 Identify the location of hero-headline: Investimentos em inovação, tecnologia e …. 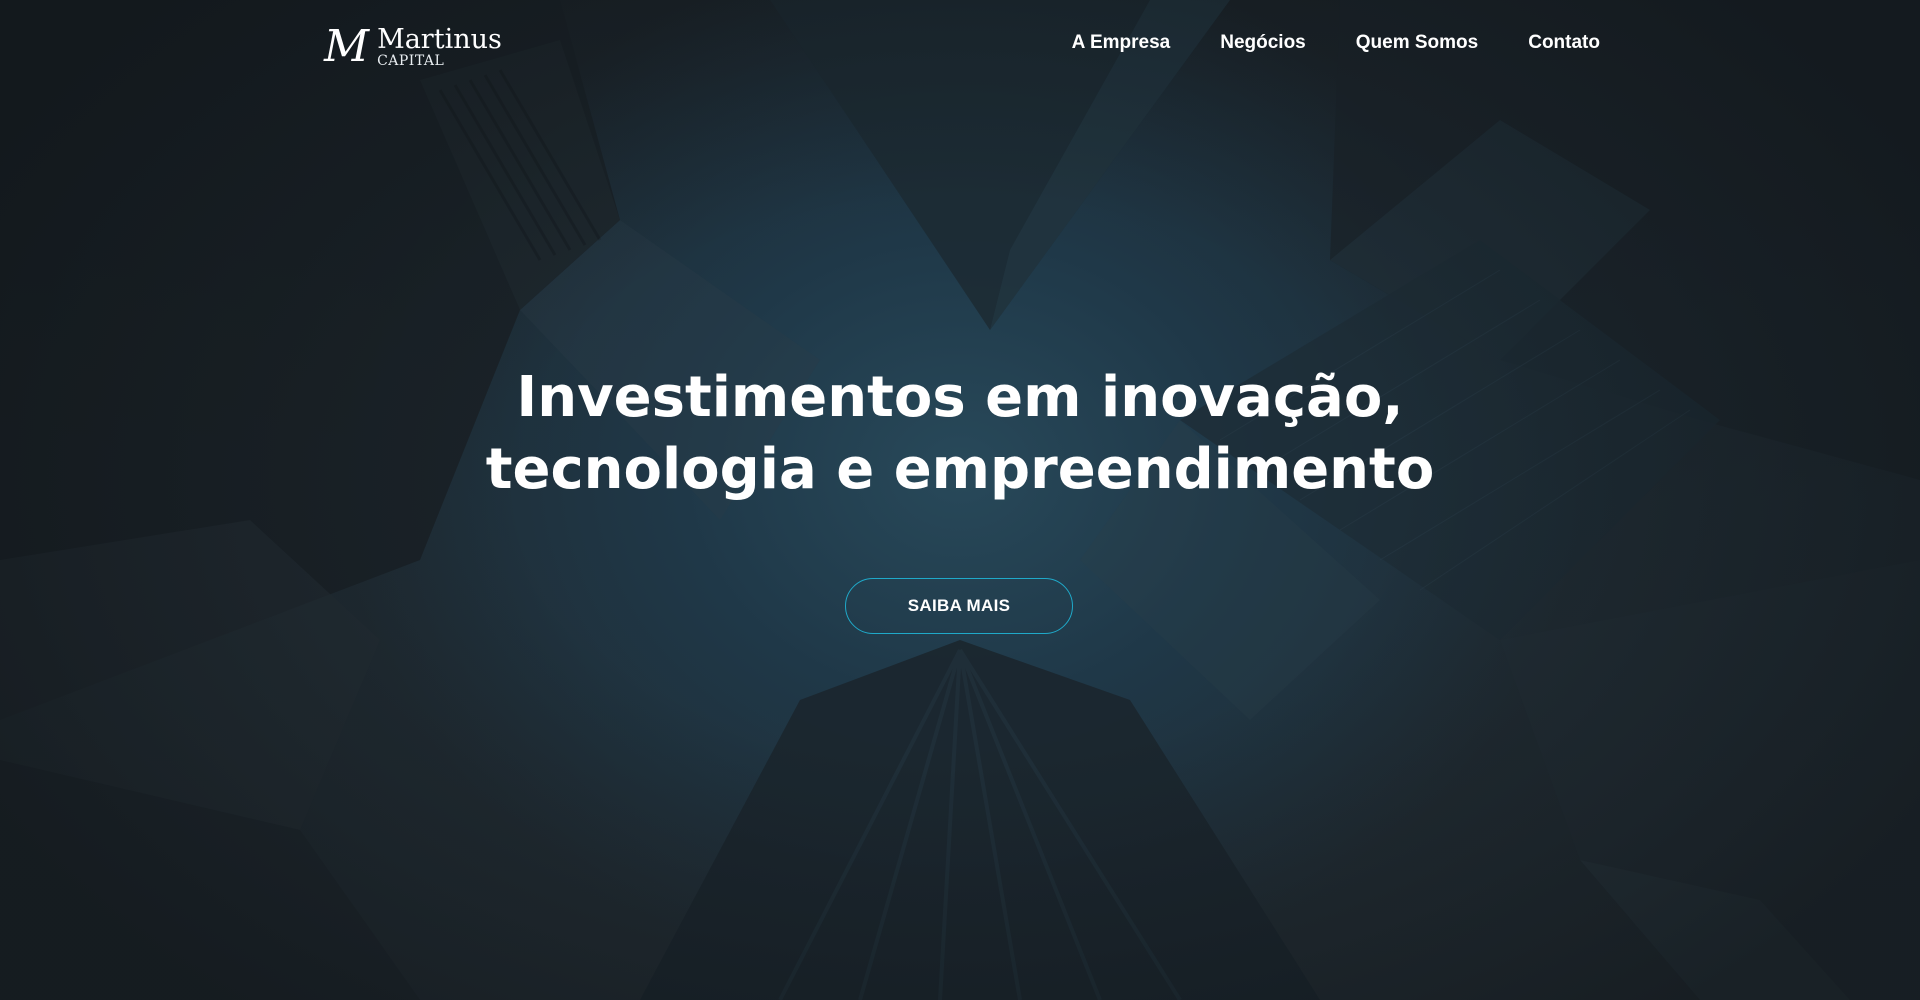
(960, 434).